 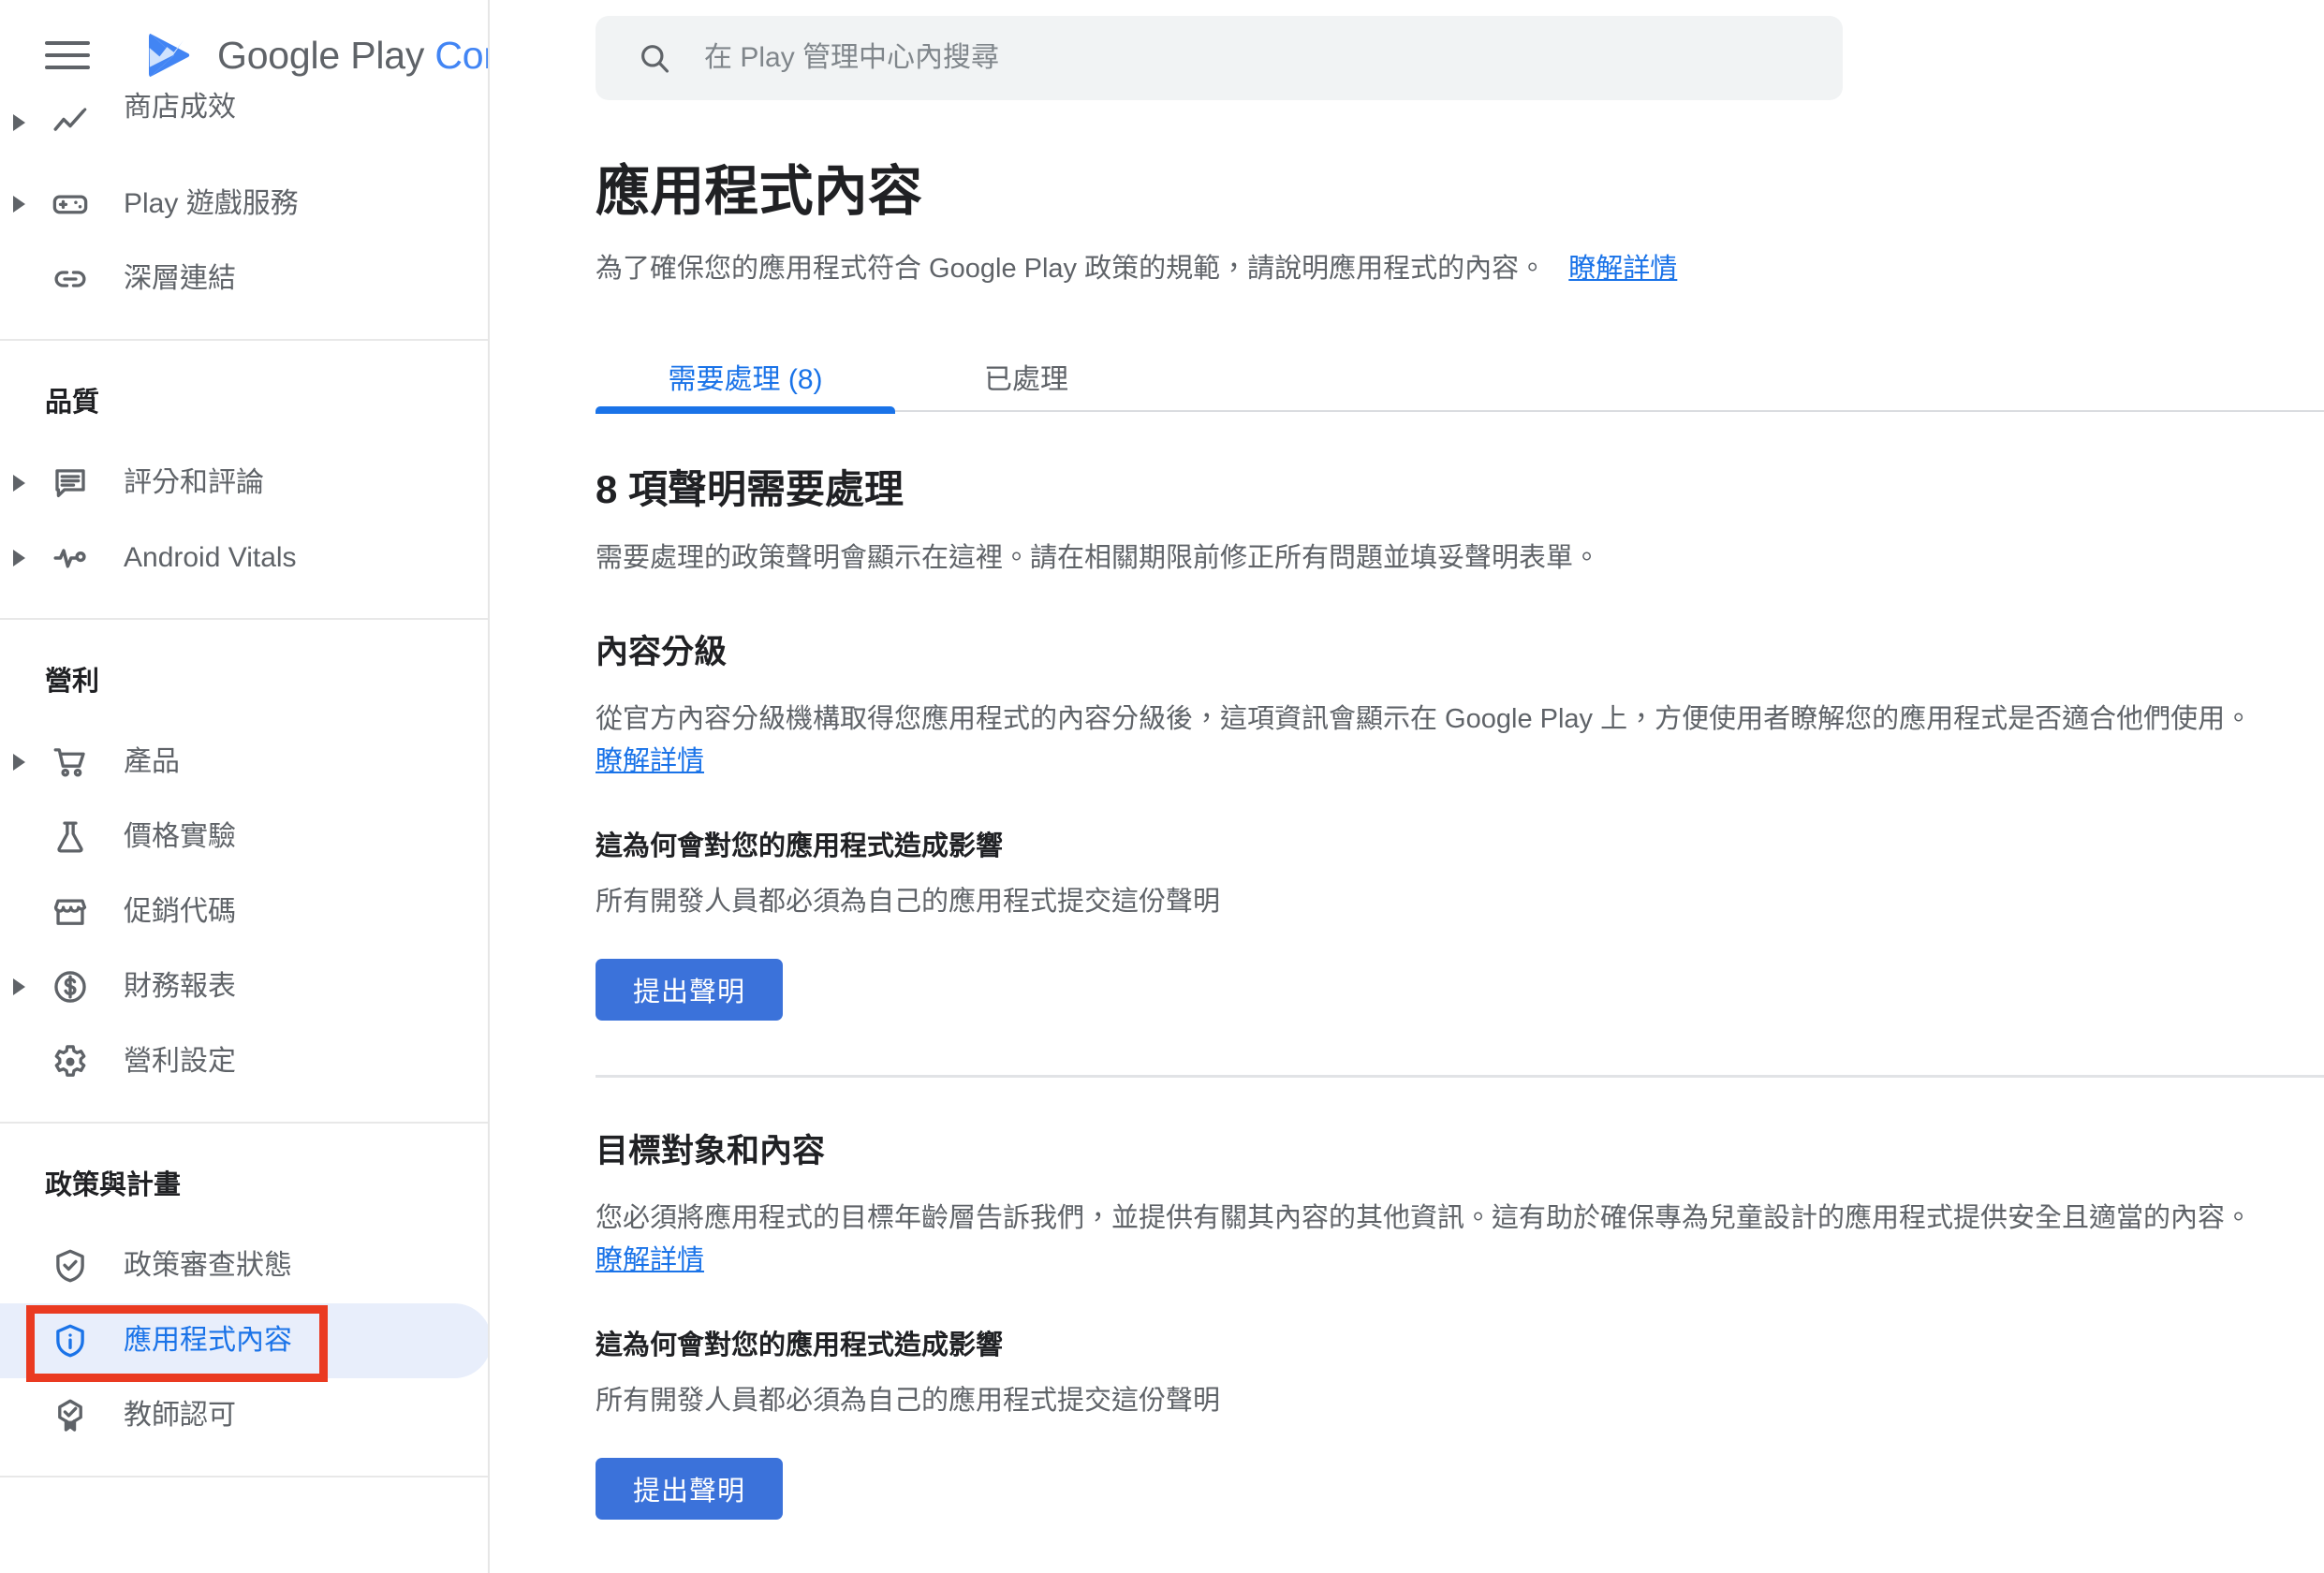 I want to click on sidebar-item-label: Play 遊戲服務, so click(x=211, y=203).